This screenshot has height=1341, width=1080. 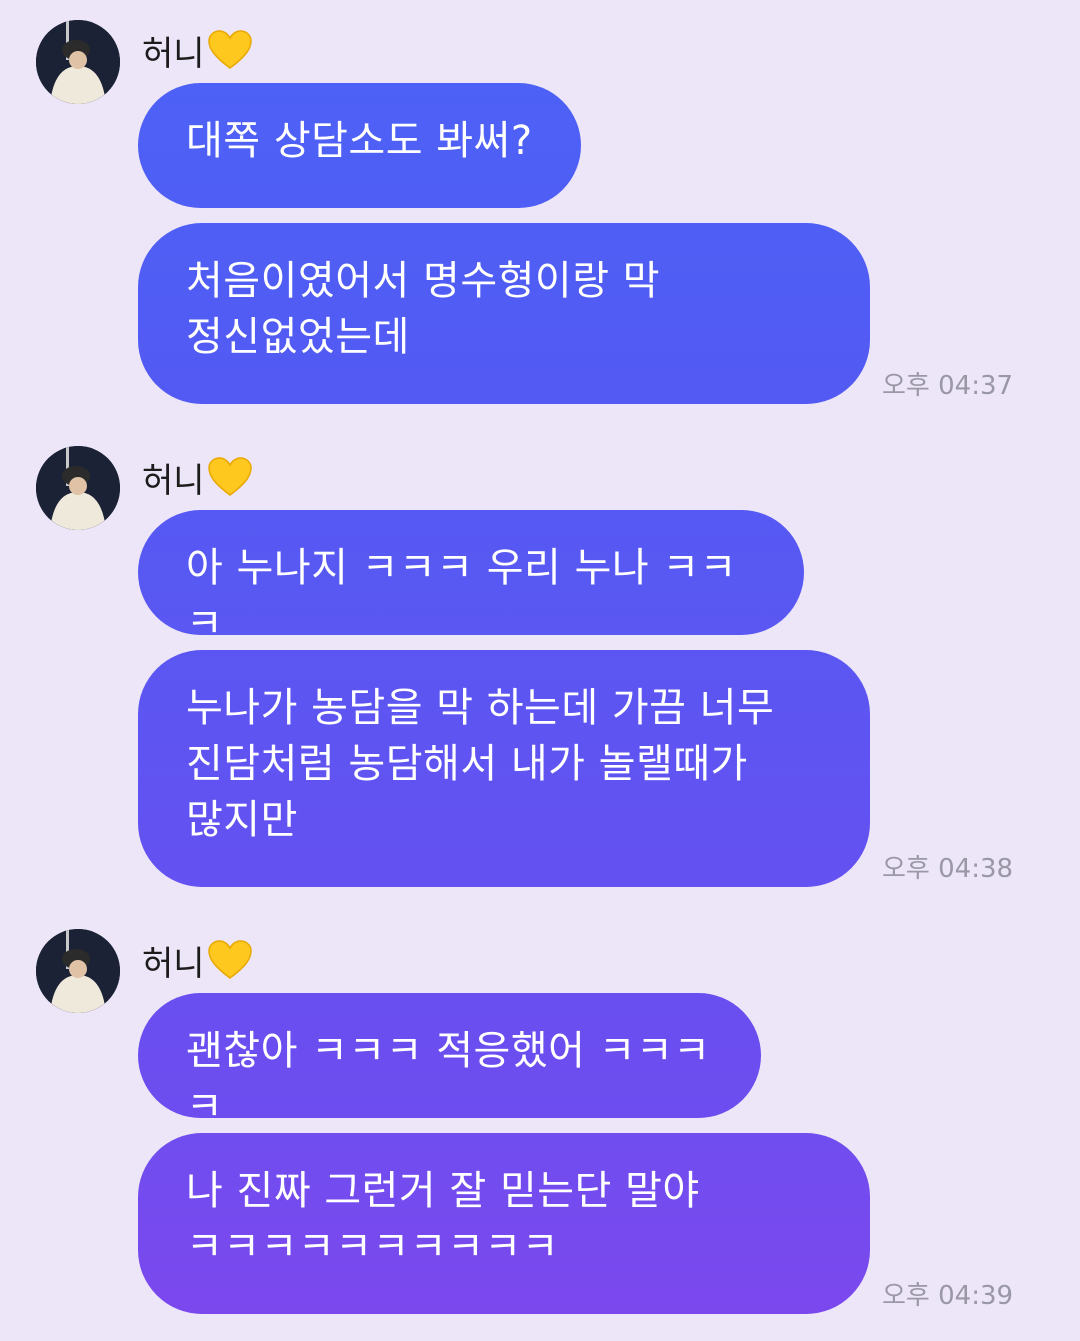 I want to click on message-bubble: 아 누나지 ㅋㅋㅋ 우리 누나 ㅋㅋㅋ, so click(x=471, y=578).